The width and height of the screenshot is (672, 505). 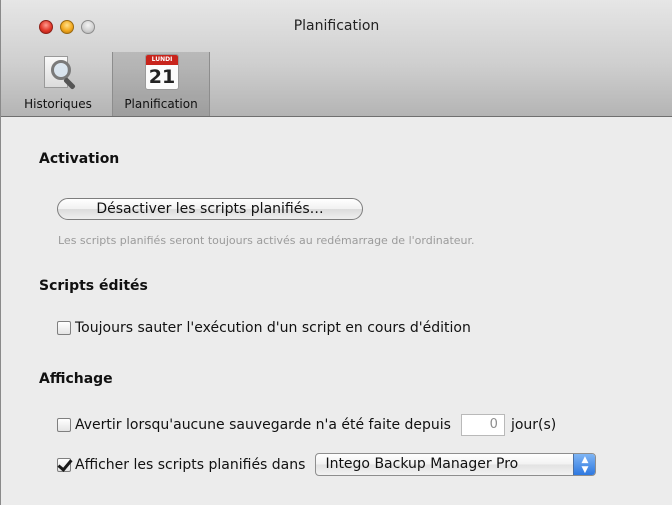 I want to click on toolbar-item-label: Historiques, so click(x=58, y=104).